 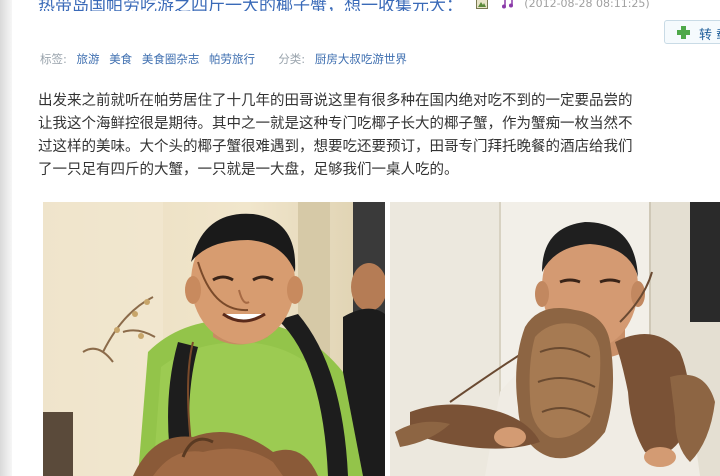 I want to click on tag-link: 美食圈杂志, so click(x=171, y=59).